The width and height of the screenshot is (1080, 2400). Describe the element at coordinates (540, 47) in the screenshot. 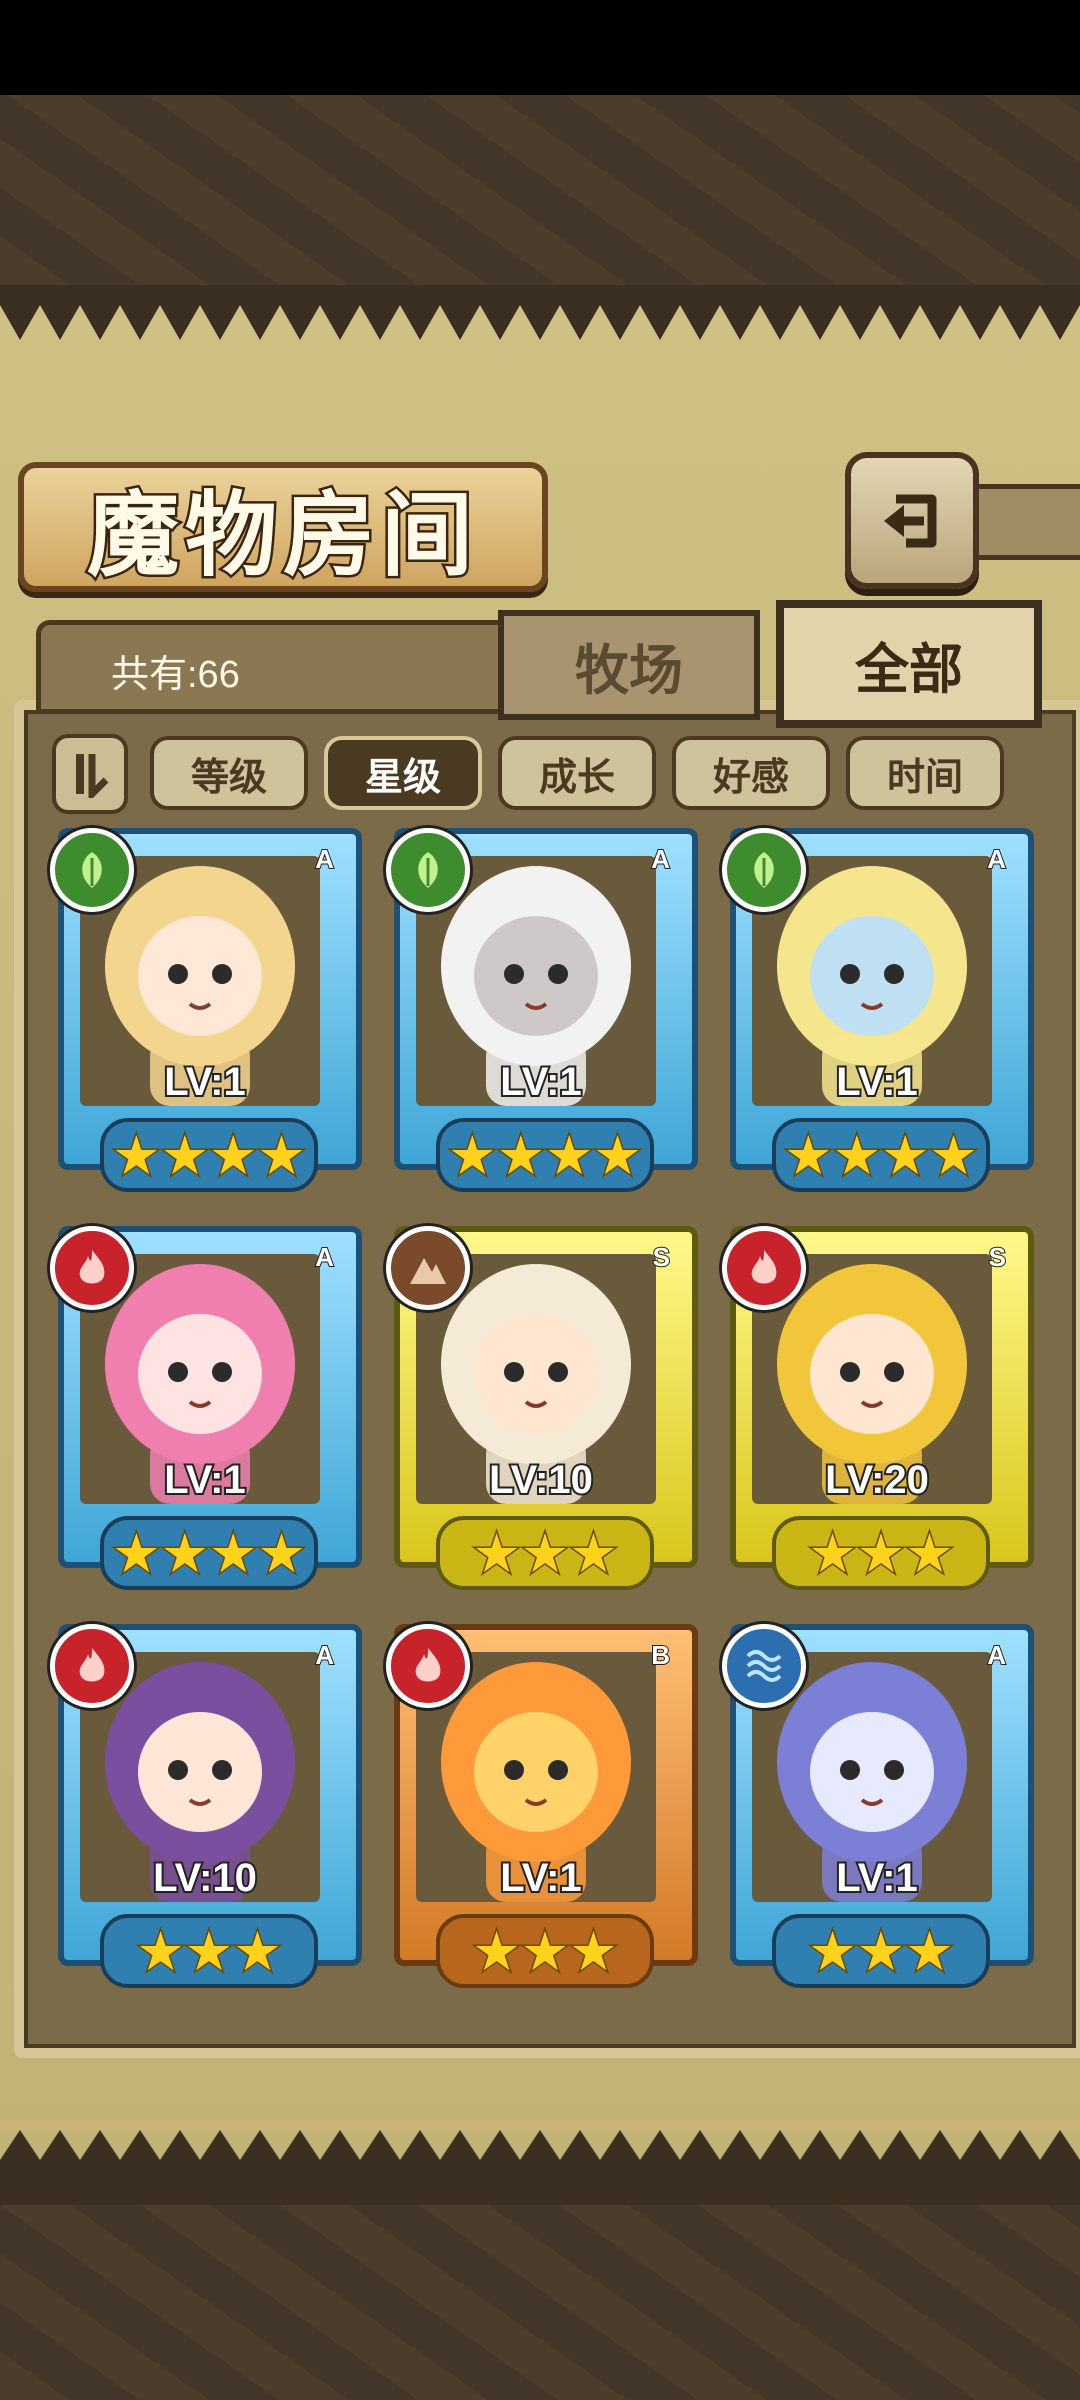

I see `status-bar` at that location.